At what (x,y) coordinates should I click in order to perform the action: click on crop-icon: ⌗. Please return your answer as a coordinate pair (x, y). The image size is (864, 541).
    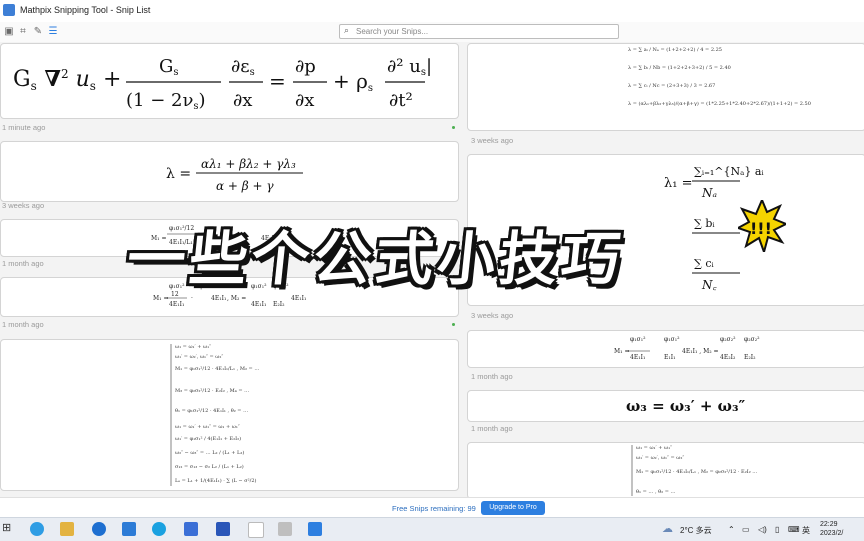
    Looking at the image, I should click on (23, 32).